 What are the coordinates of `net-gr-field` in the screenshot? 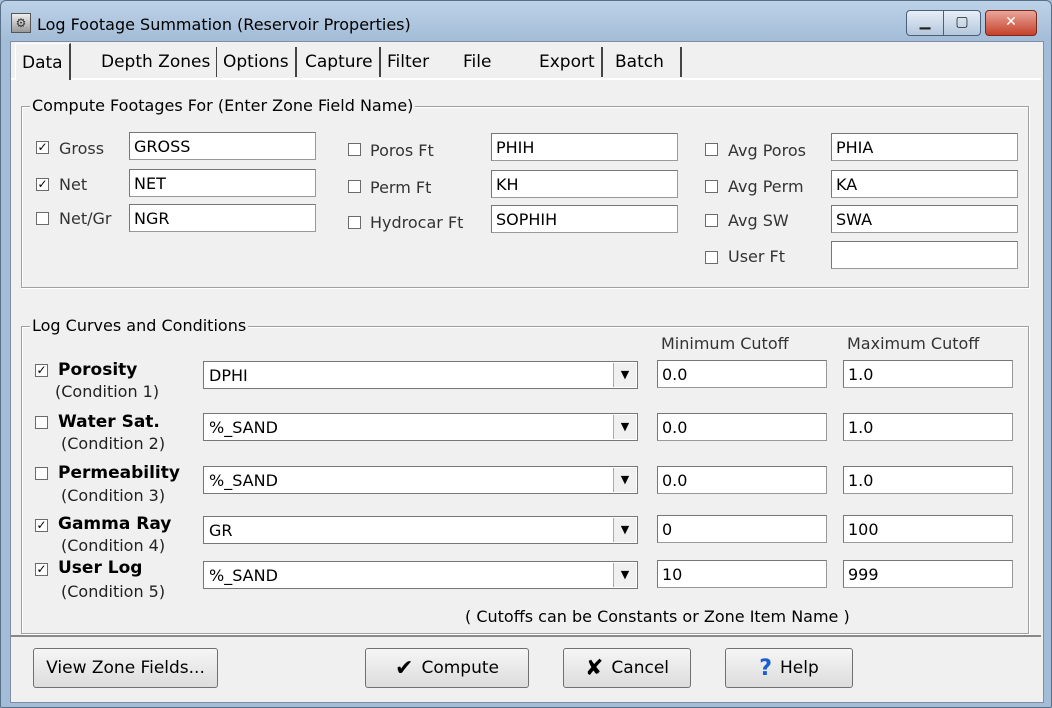 It's located at (222, 218).